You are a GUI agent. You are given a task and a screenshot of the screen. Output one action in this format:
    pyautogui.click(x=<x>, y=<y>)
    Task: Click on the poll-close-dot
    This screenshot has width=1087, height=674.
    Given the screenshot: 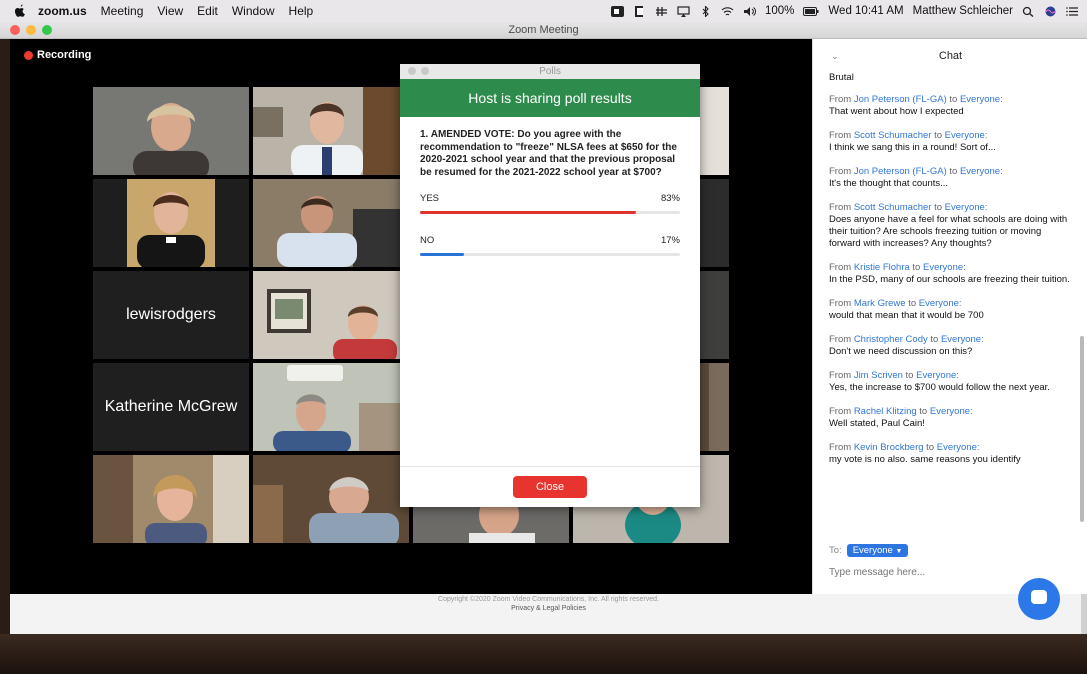 What is the action you would take?
    pyautogui.click(x=412, y=71)
    